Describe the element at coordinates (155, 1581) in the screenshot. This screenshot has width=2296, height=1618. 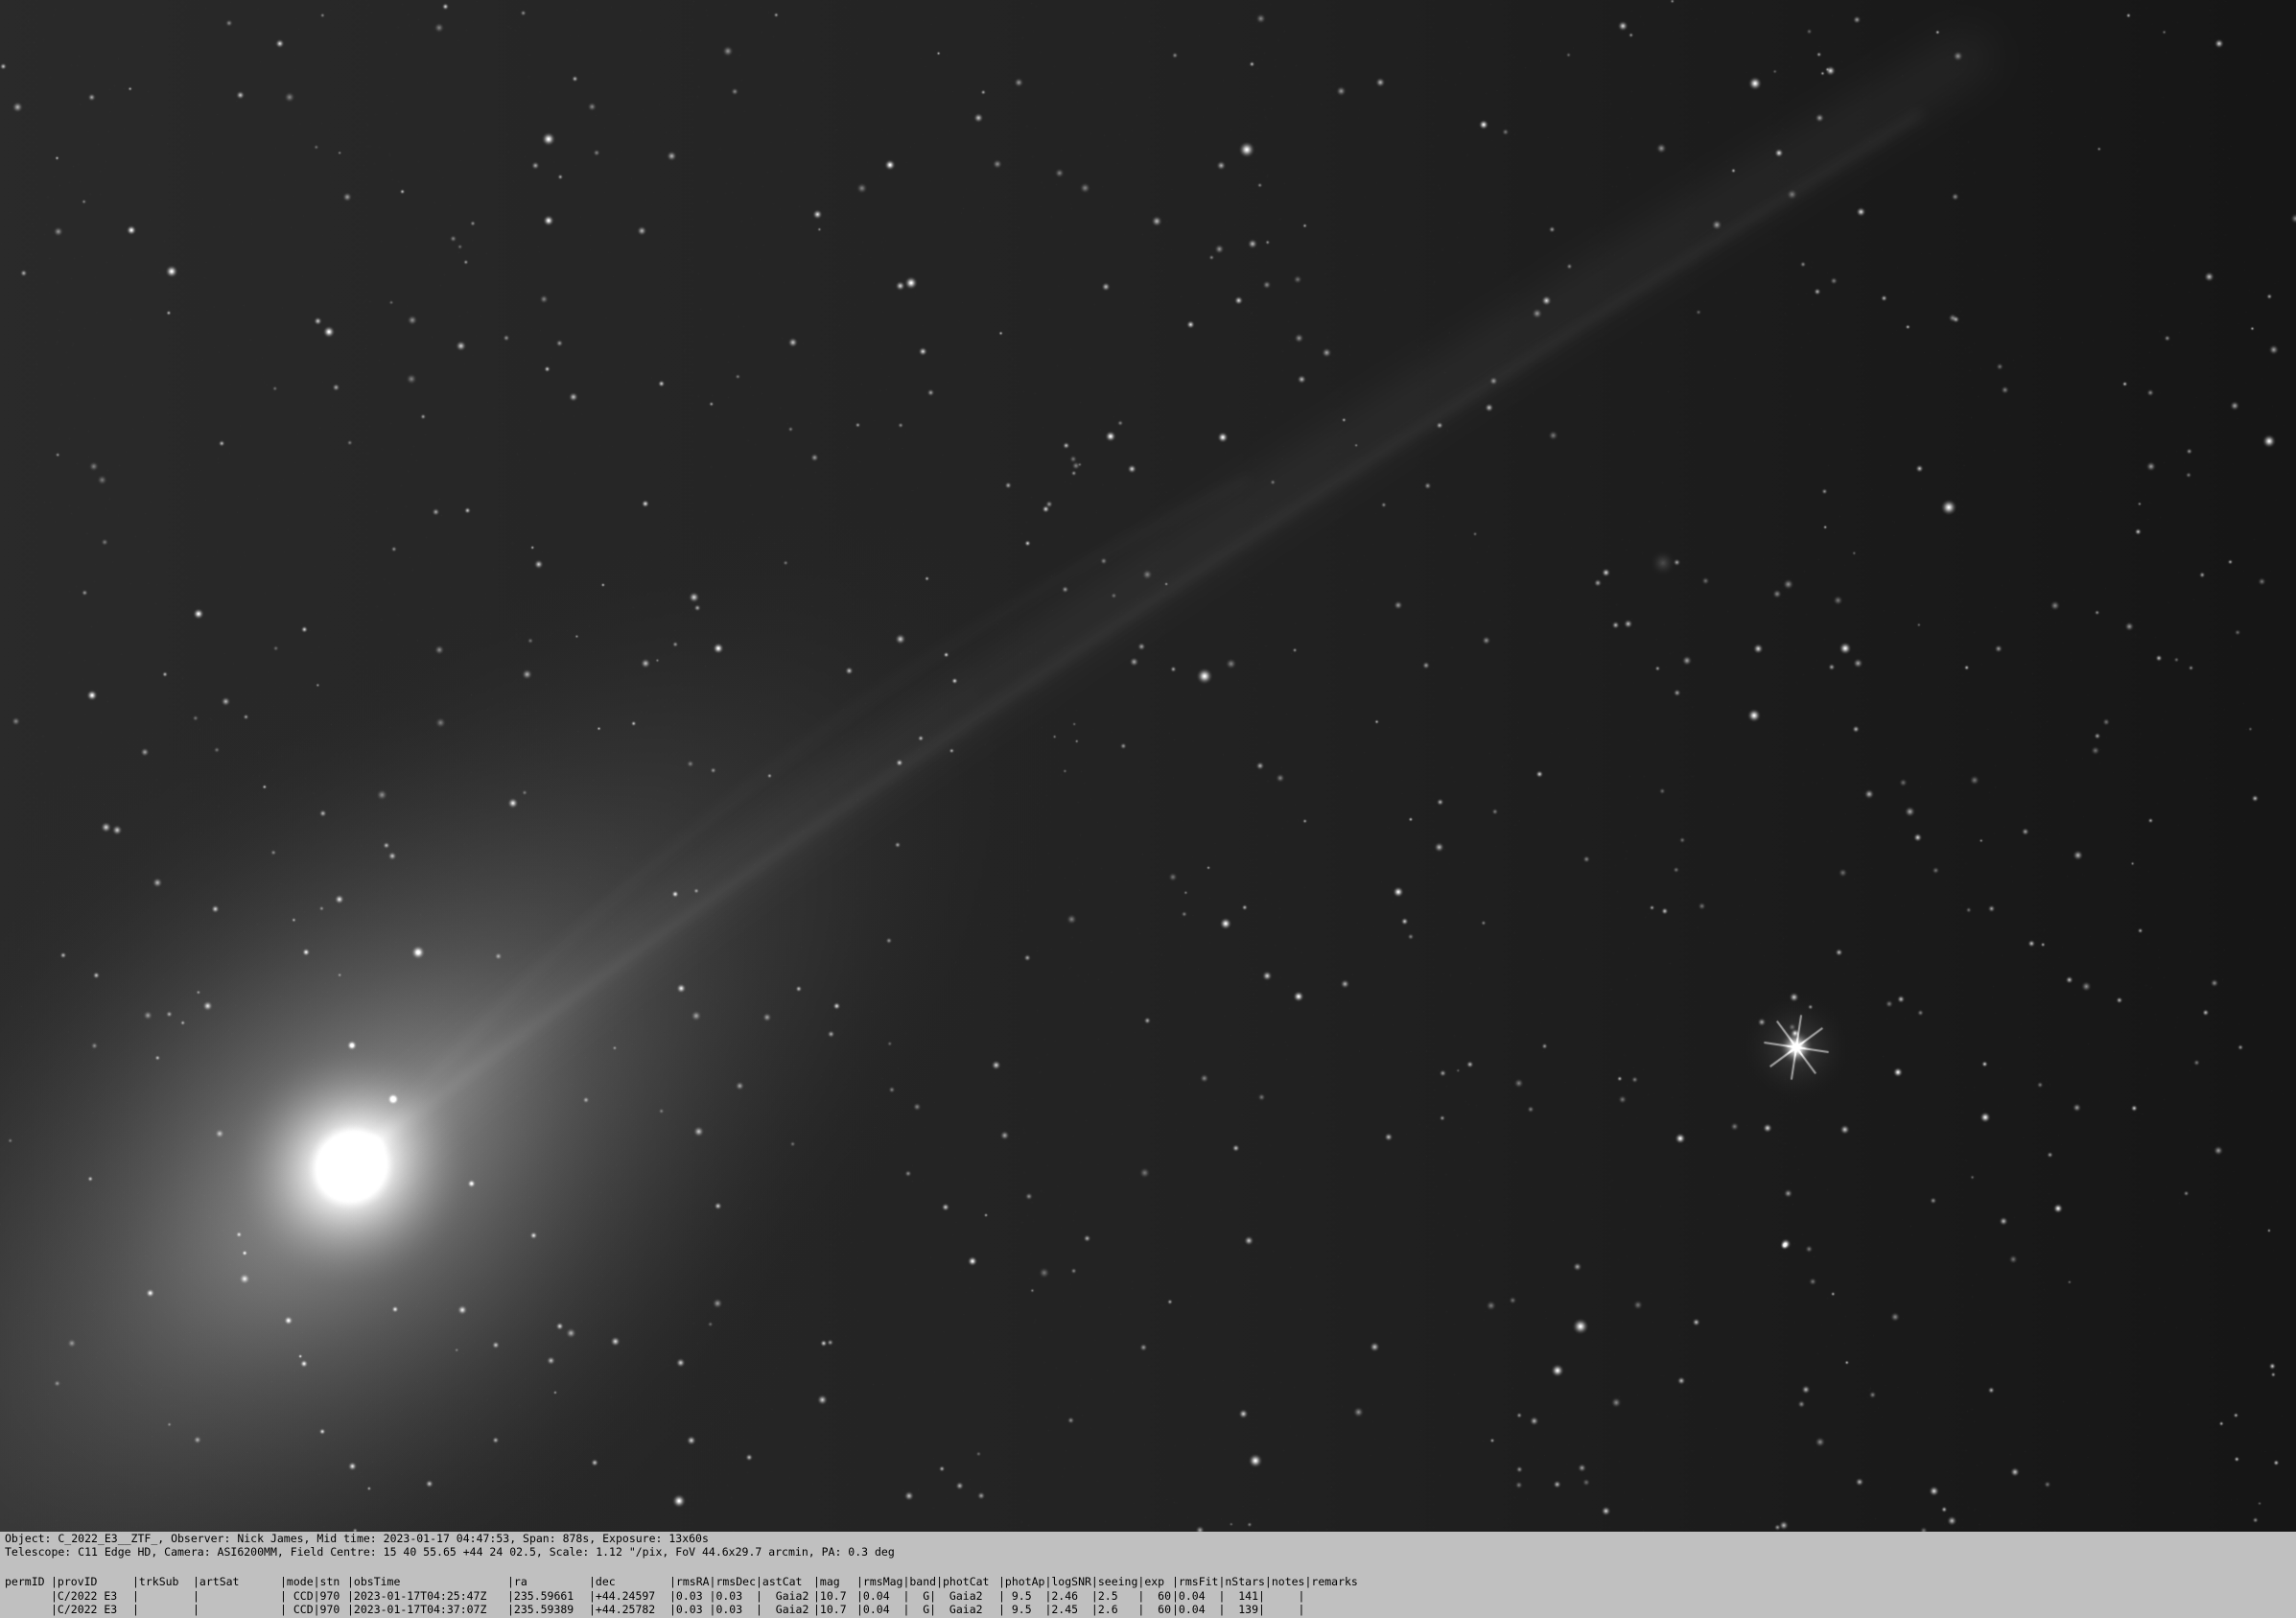
I see `header-cell: |trkSub` at that location.